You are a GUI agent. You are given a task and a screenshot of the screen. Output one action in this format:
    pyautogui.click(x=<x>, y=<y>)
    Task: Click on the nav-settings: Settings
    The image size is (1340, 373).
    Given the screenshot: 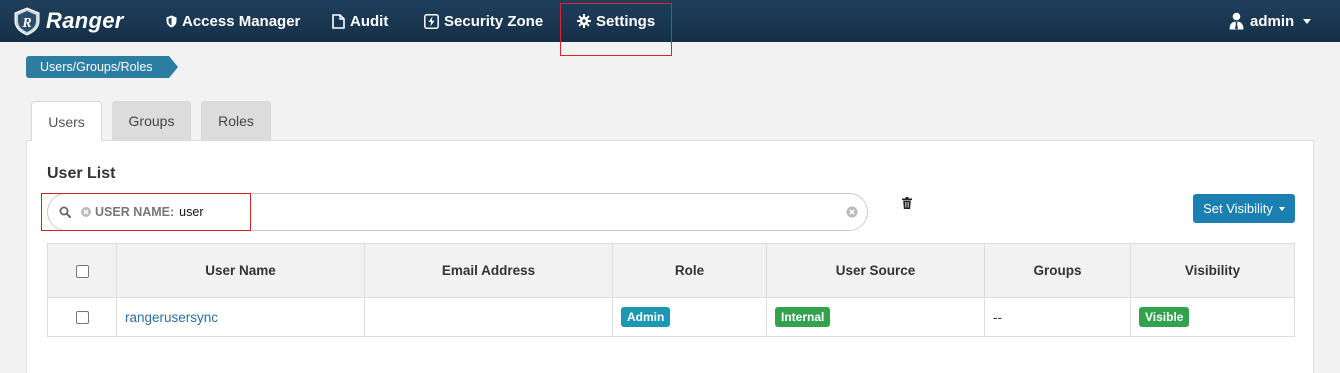 What is the action you would take?
    pyautogui.click(x=616, y=21)
    